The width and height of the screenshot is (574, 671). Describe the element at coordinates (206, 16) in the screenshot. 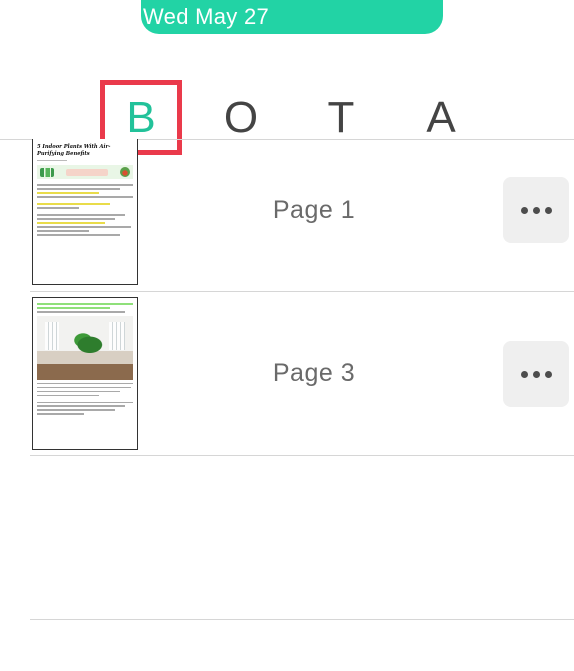

I see `date-label: Wed May 27` at that location.